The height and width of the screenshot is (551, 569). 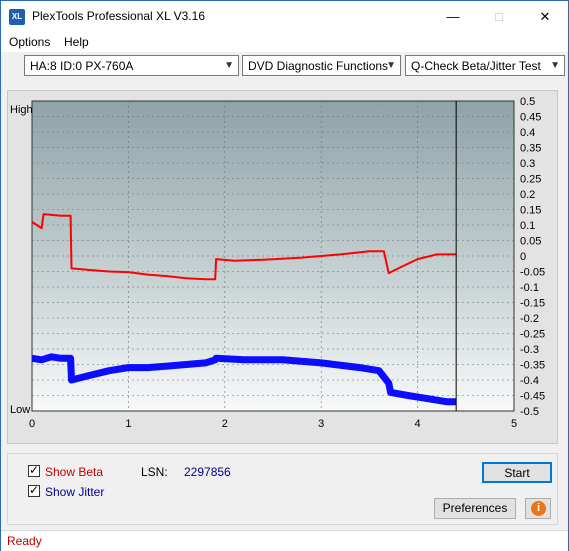 What do you see at coordinates (527, 164) in the screenshot?
I see `right-tick-label: 0.3` at bounding box center [527, 164].